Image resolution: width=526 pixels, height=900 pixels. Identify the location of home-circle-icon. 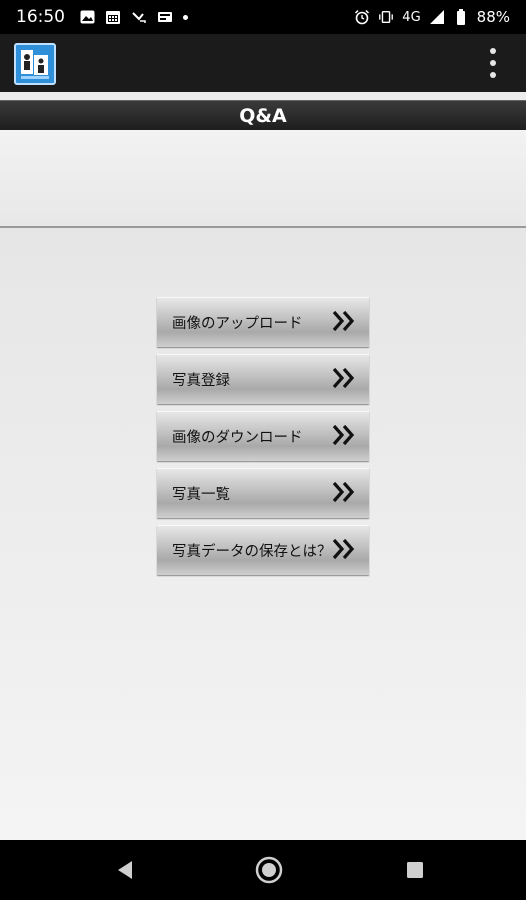
(269, 870).